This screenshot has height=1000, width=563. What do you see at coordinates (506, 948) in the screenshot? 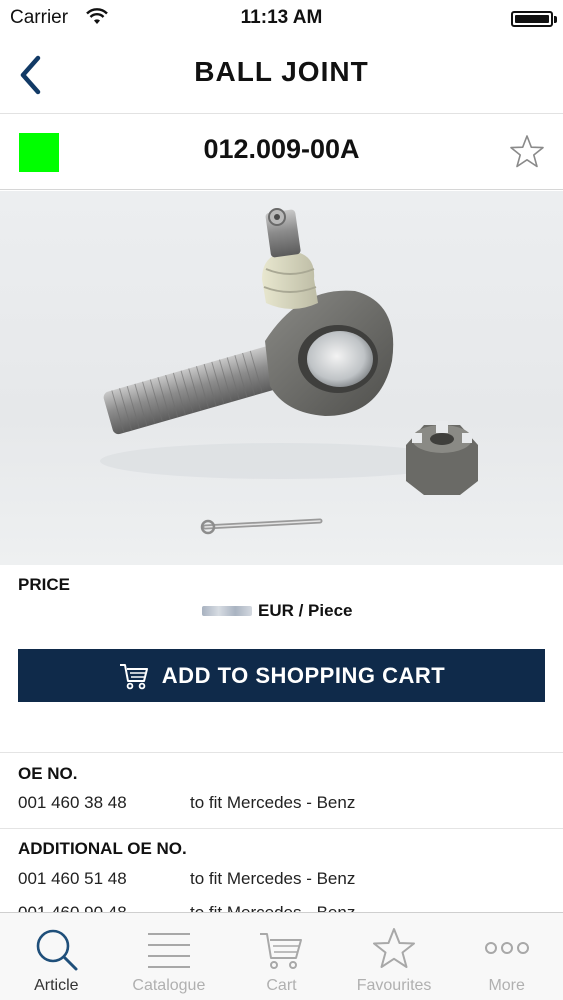
I see `more-dots-icon` at bounding box center [506, 948].